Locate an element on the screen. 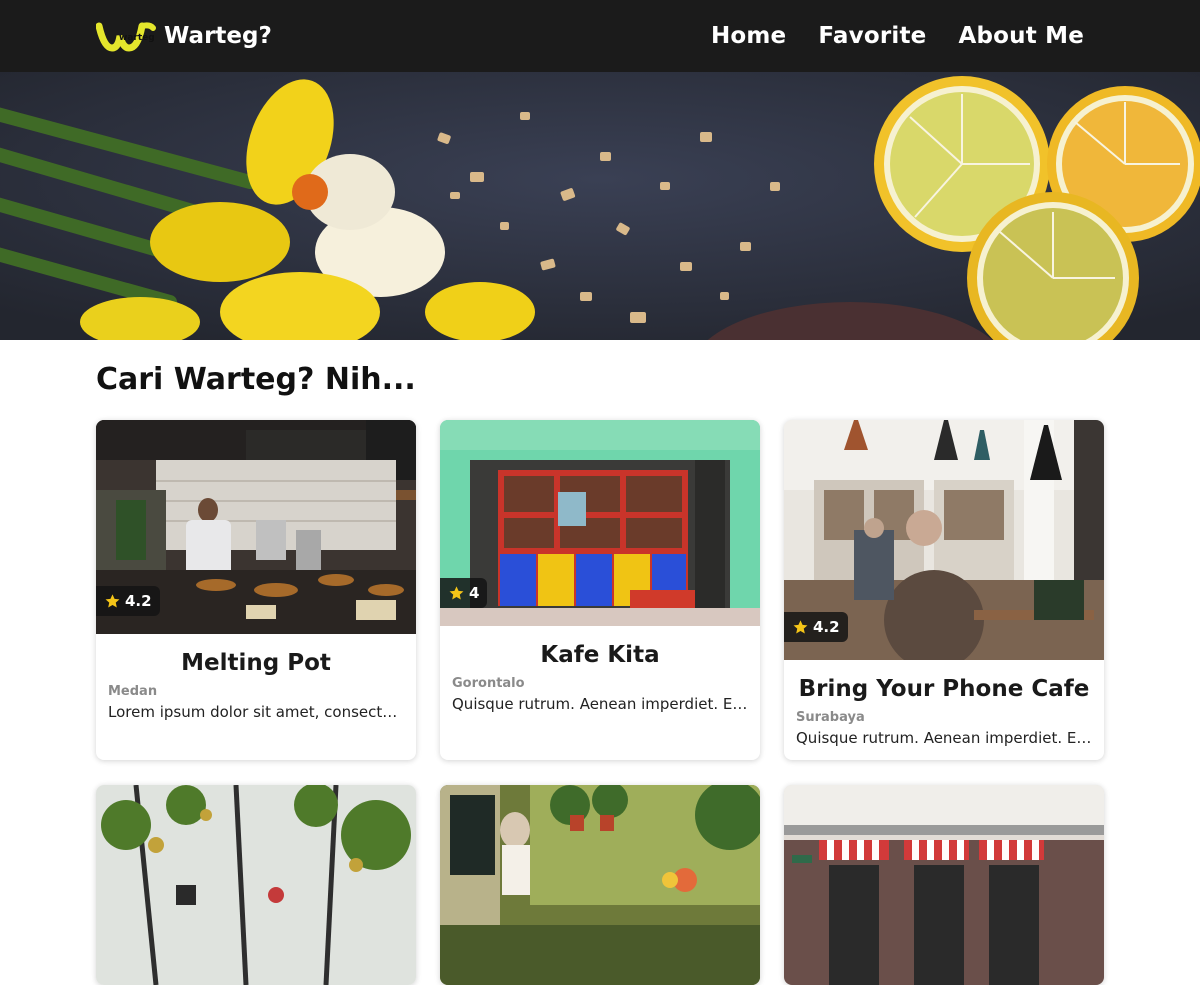 This screenshot has height=985, width=1200. brand: warteg Warteg? is located at coordinates (184, 36).